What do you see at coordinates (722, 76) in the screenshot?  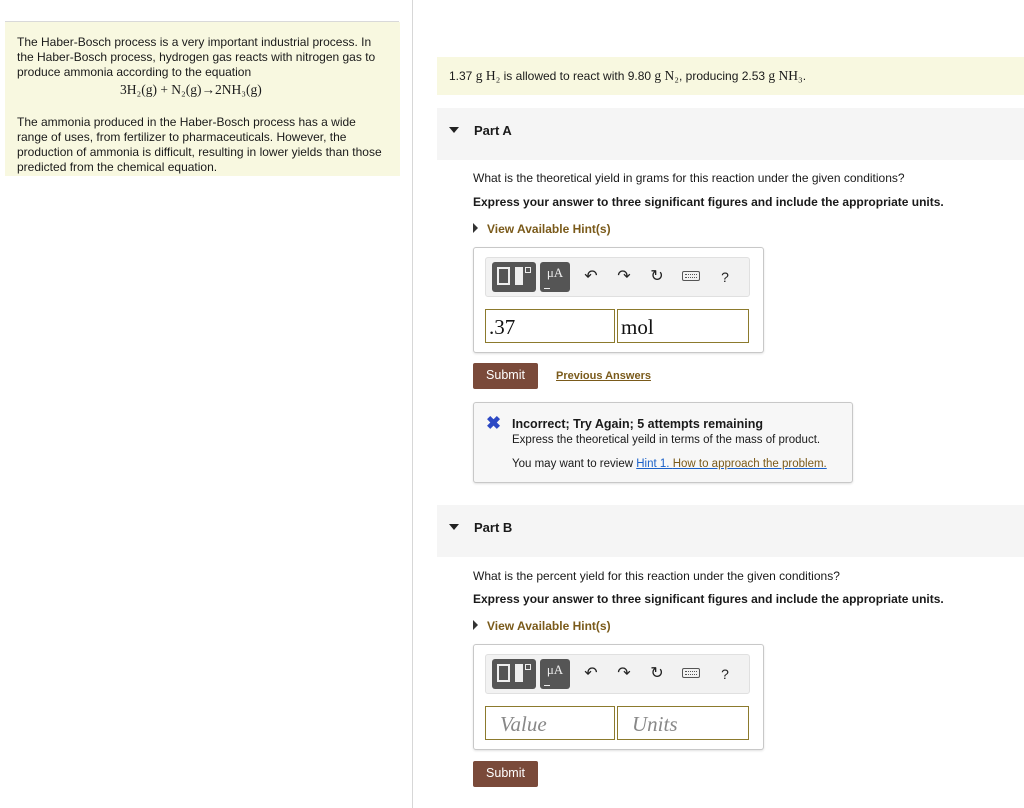 I see `given-text-3: , producing 2.53` at bounding box center [722, 76].